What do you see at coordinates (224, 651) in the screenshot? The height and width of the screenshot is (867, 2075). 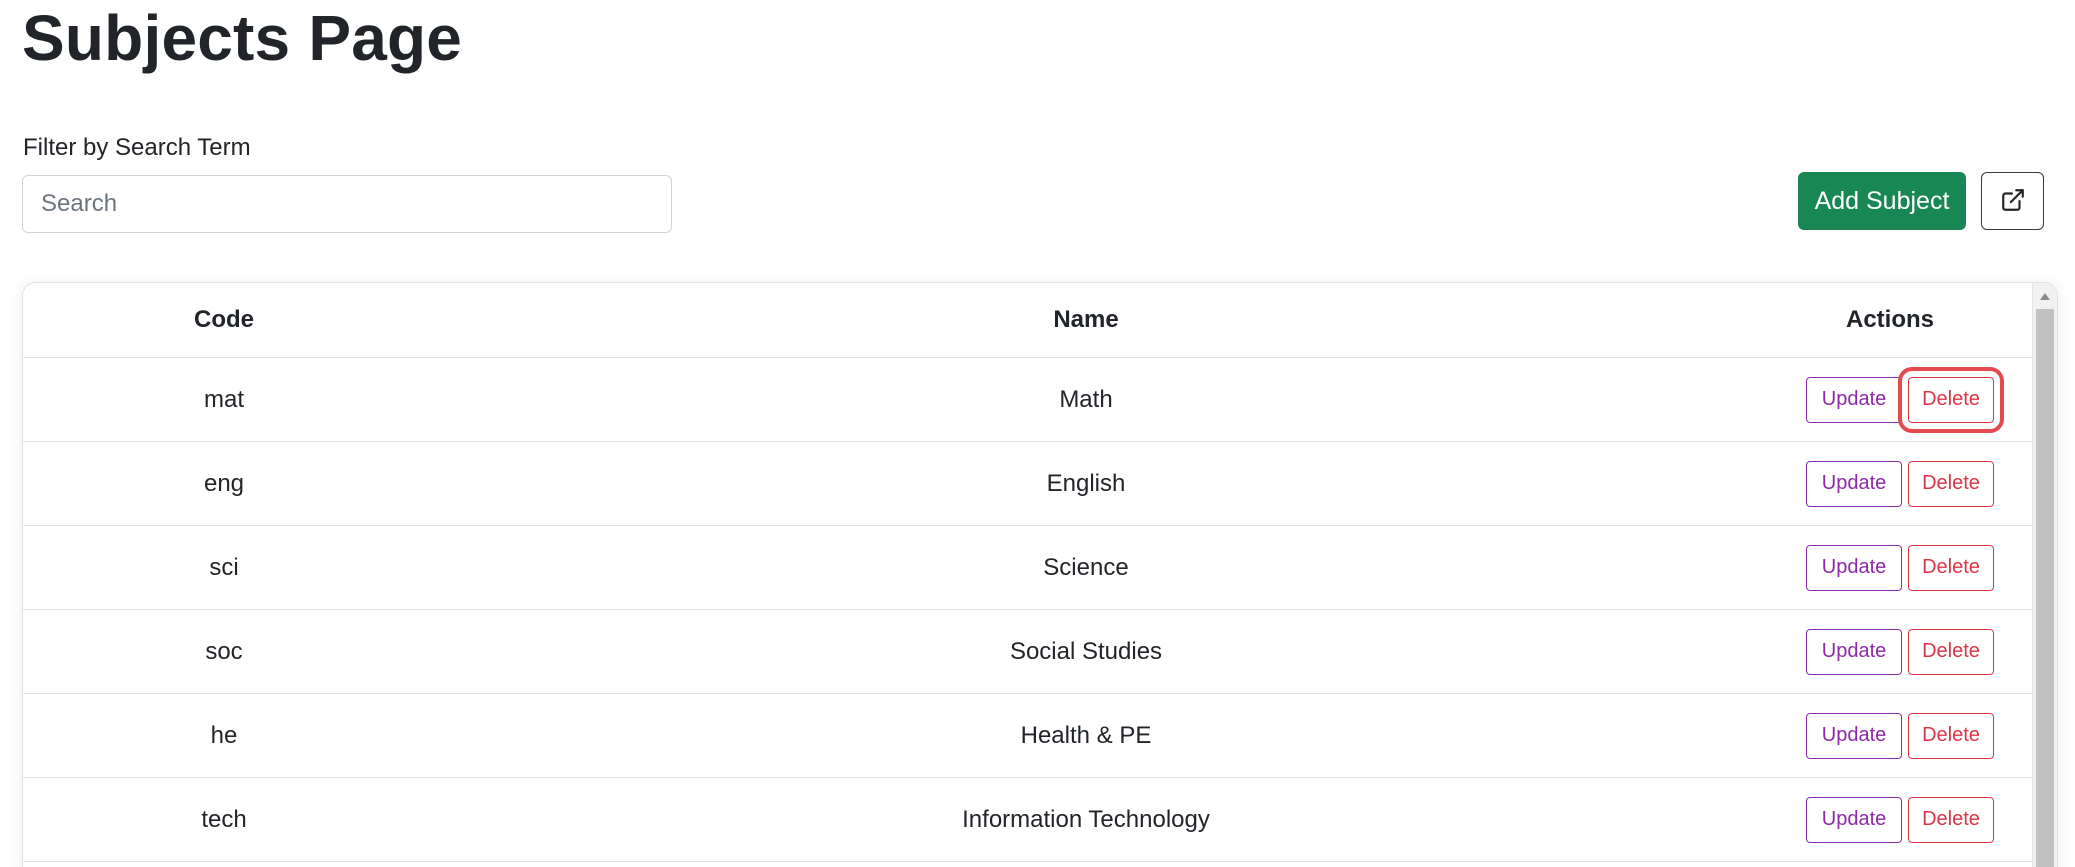 I see `cell-code: soc` at bounding box center [224, 651].